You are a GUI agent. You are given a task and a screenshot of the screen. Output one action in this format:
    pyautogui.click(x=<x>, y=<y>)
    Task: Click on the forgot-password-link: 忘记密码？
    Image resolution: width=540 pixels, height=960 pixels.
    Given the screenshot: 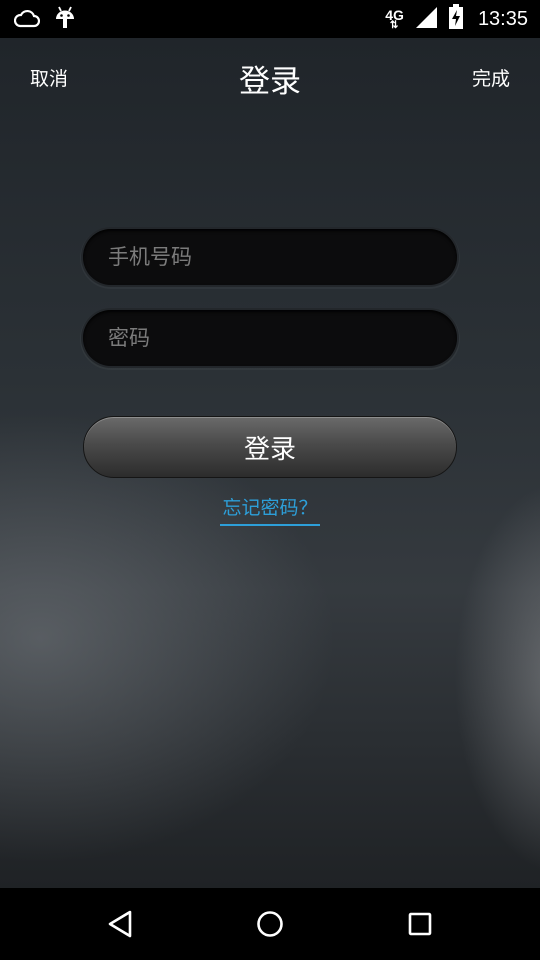 What is the action you would take?
    pyautogui.click(x=270, y=509)
    